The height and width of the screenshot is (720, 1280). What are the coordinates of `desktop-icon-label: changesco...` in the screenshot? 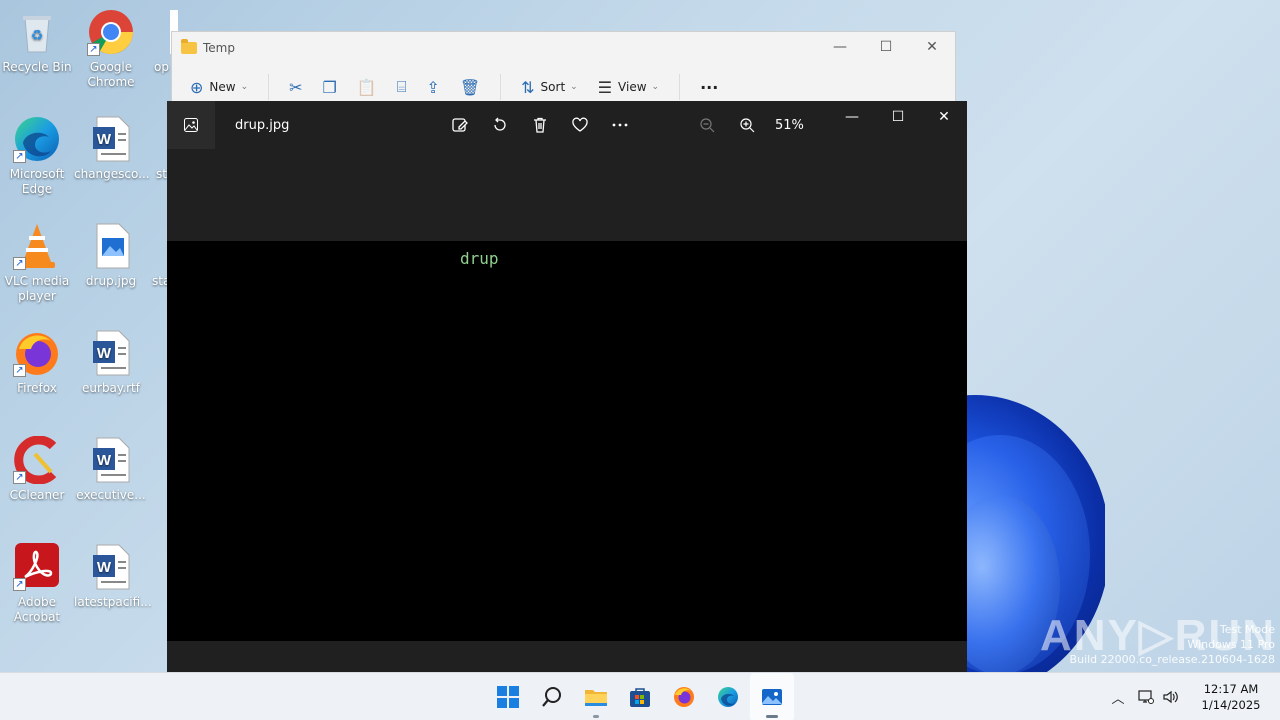 It's located at (112, 174).